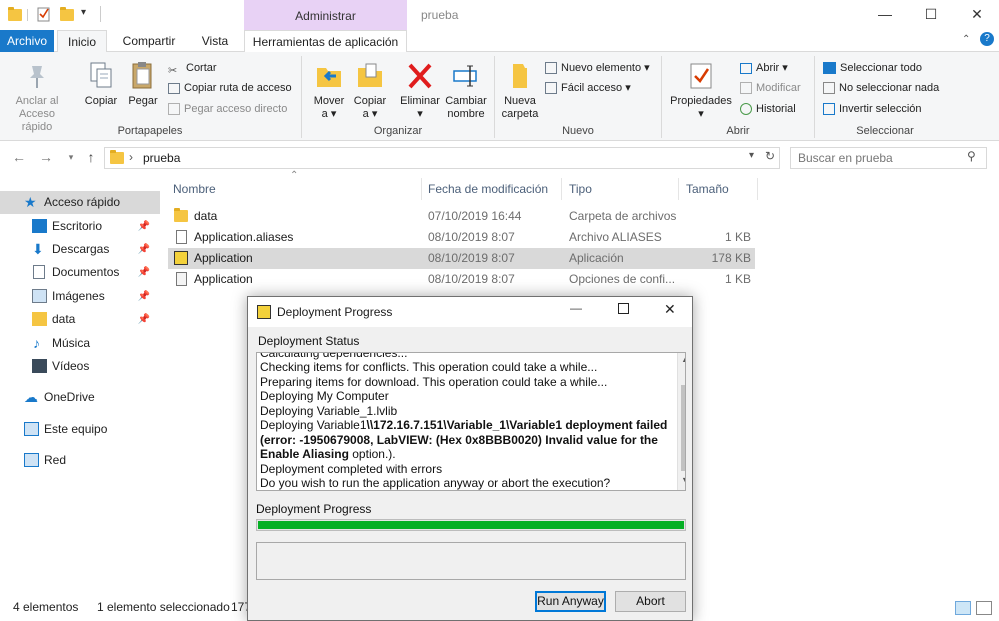  I want to click on sidebar-item-label: Red, so click(55, 460).